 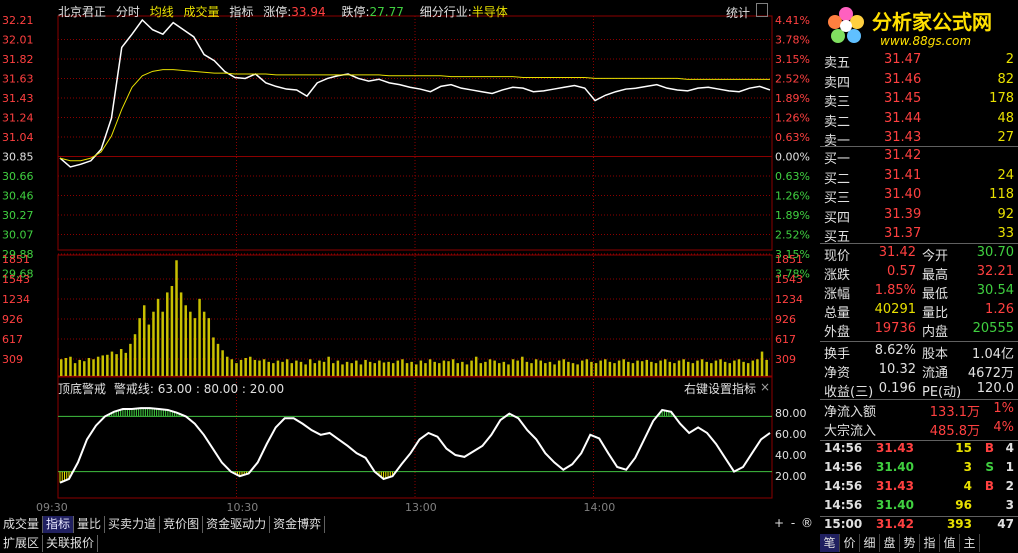 What do you see at coordinates (920, 100) in the screenshot?
I see `sell-level-3: 卖三 31.45 178` at bounding box center [920, 100].